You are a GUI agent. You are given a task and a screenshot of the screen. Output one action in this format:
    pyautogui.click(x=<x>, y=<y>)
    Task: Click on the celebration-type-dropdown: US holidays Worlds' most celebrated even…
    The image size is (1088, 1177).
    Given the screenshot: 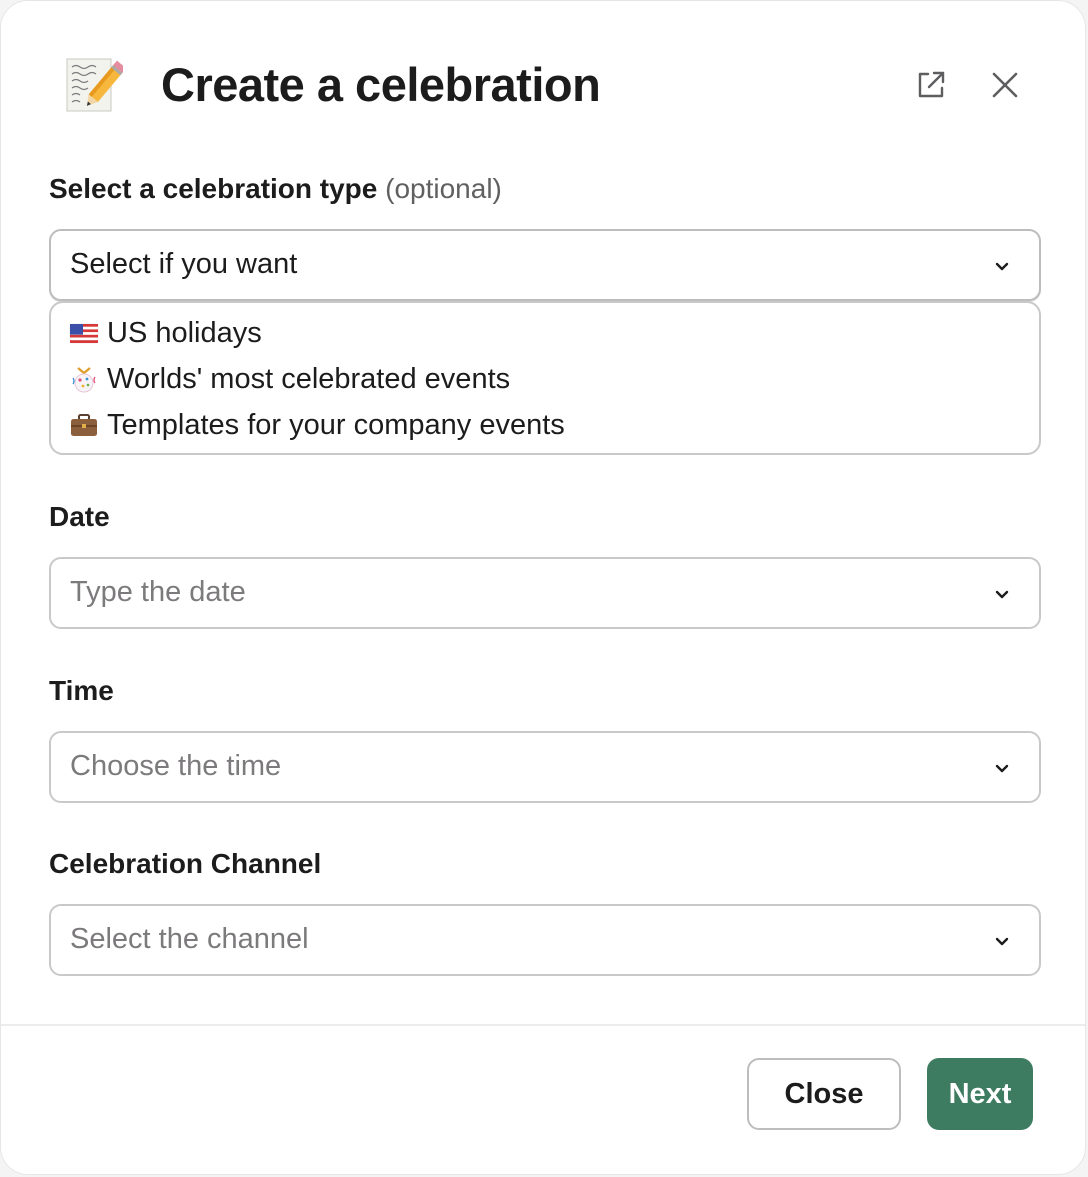 What is the action you would take?
    pyautogui.click(x=545, y=378)
    